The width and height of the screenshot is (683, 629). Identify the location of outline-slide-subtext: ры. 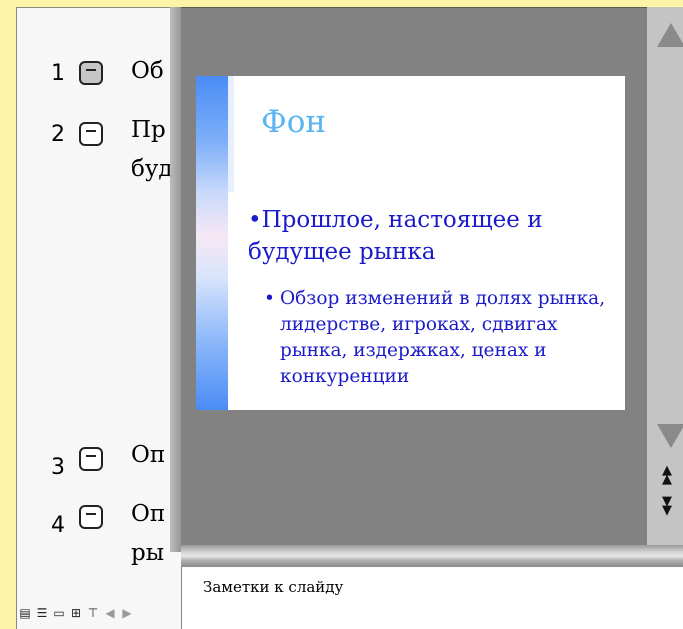
(147, 553).